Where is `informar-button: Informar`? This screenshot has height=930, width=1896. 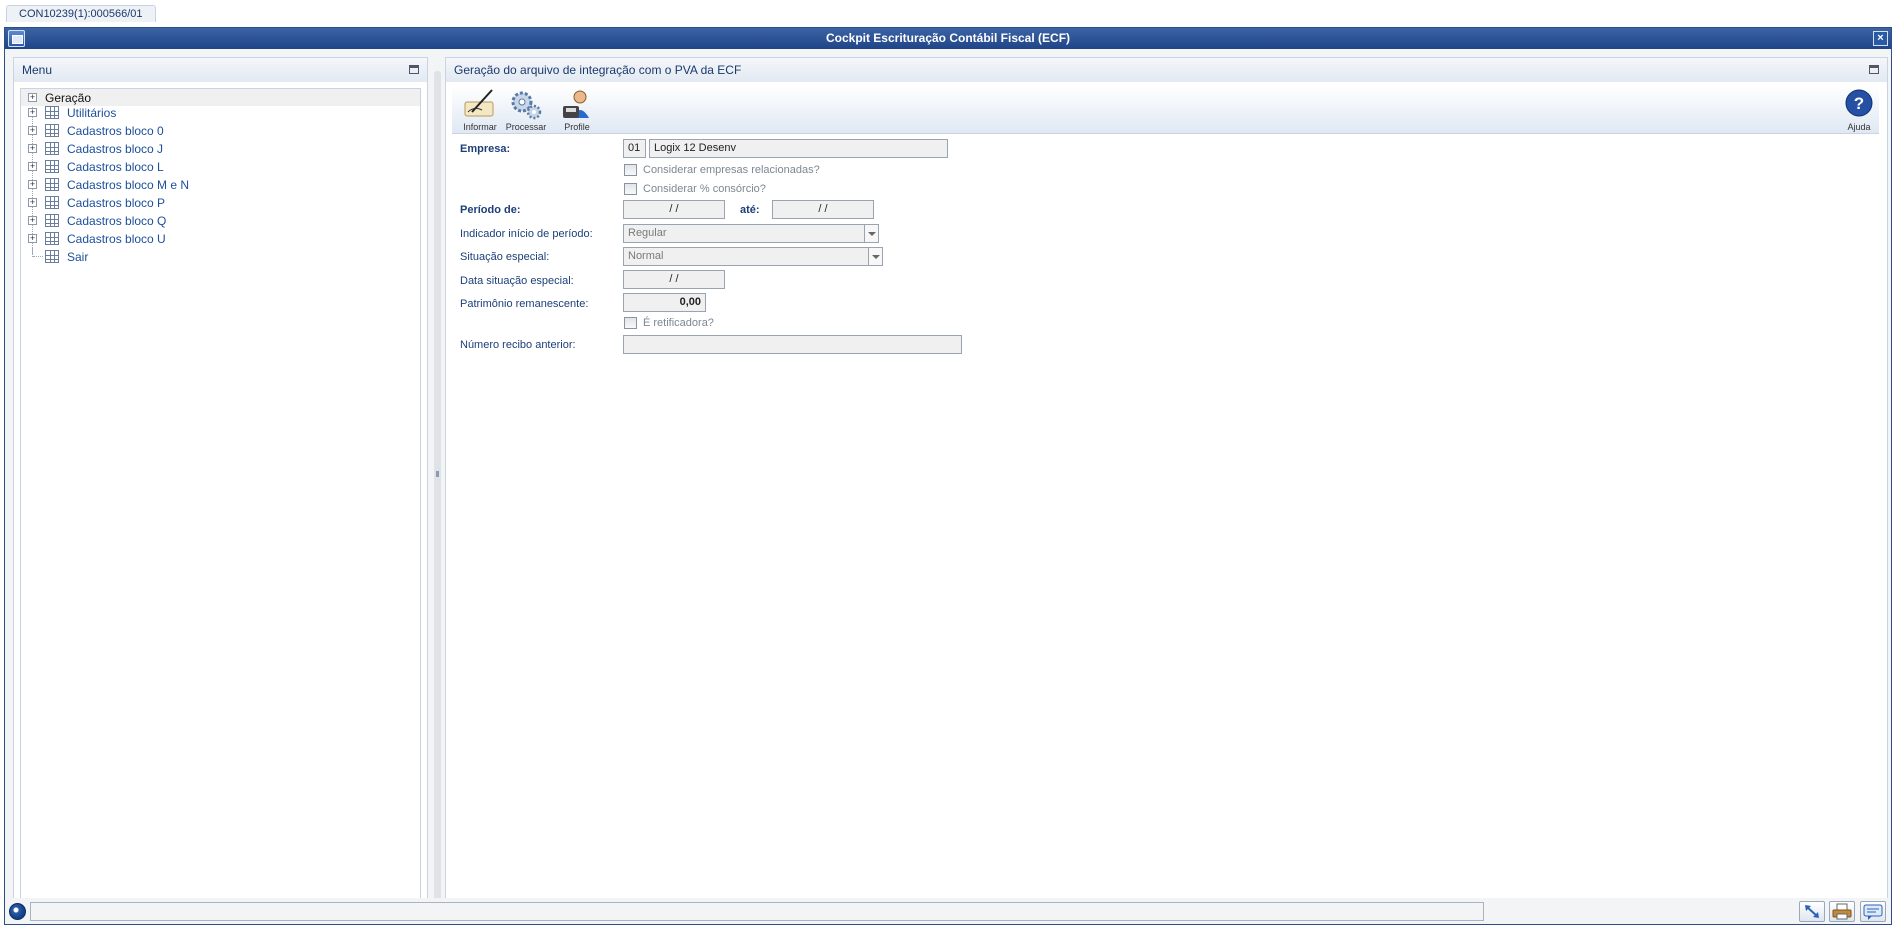
informar-button: Informar is located at coordinates (480, 110).